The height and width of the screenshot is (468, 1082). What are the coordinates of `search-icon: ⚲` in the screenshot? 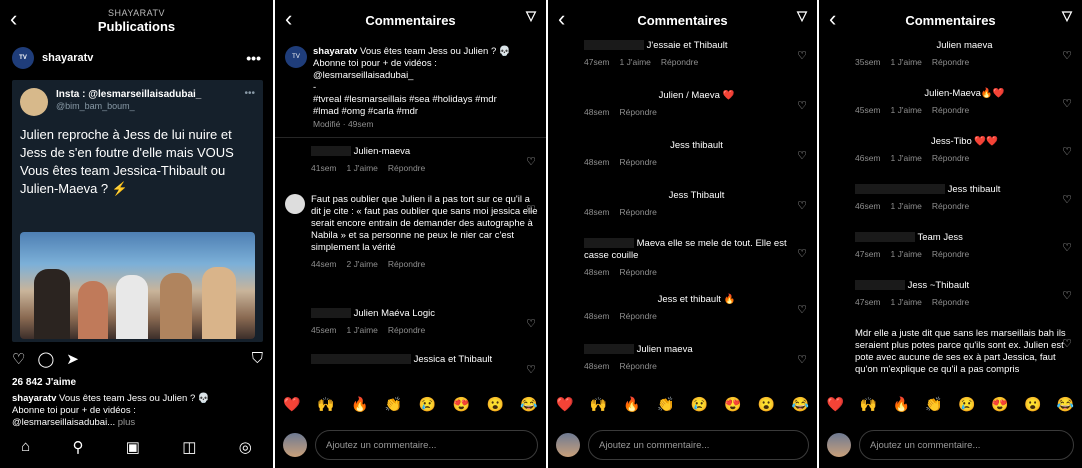 It's located at (77, 447).